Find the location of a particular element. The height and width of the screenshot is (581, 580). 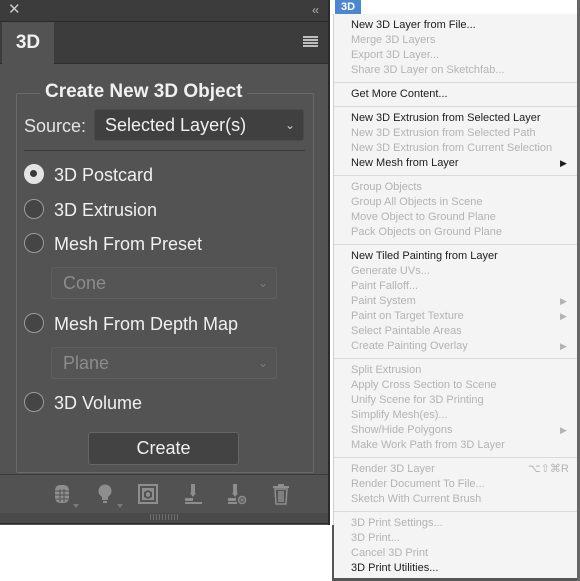

preset-select: Cone ⌄ is located at coordinates (164, 283).